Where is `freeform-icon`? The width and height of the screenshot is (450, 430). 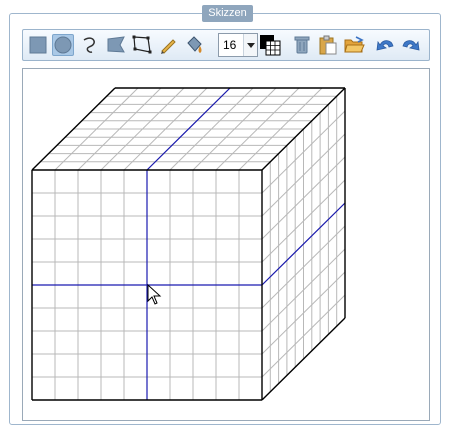
freeform-icon is located at coordinates (142, 44).